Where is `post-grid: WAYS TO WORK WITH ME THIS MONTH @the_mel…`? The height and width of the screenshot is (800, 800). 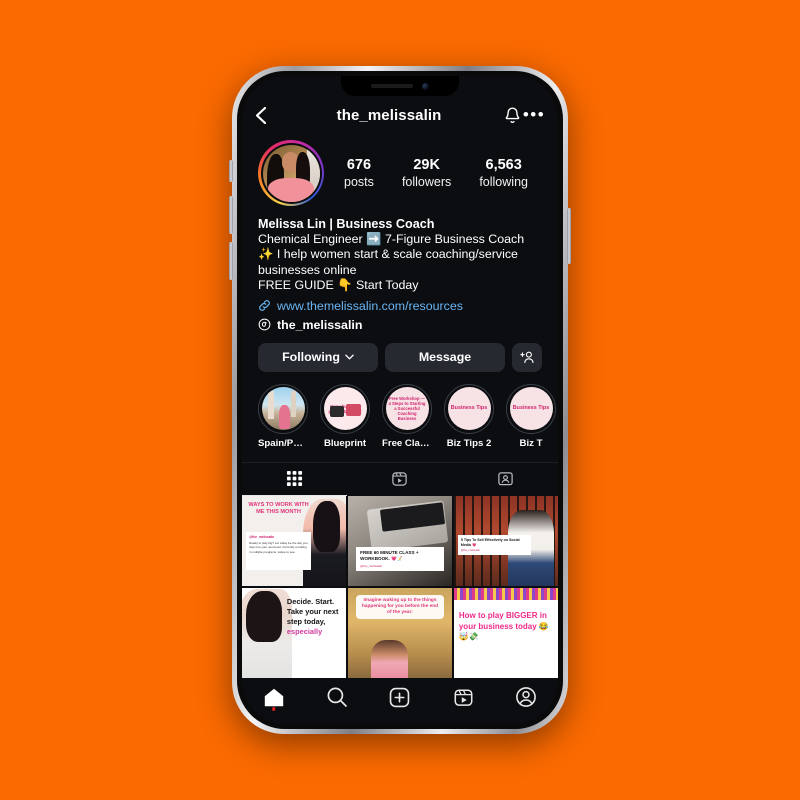 post-grid: WAYS TO WORK WITH ME THIS MONTH @the_mel… is located at coordinates (400, 586).